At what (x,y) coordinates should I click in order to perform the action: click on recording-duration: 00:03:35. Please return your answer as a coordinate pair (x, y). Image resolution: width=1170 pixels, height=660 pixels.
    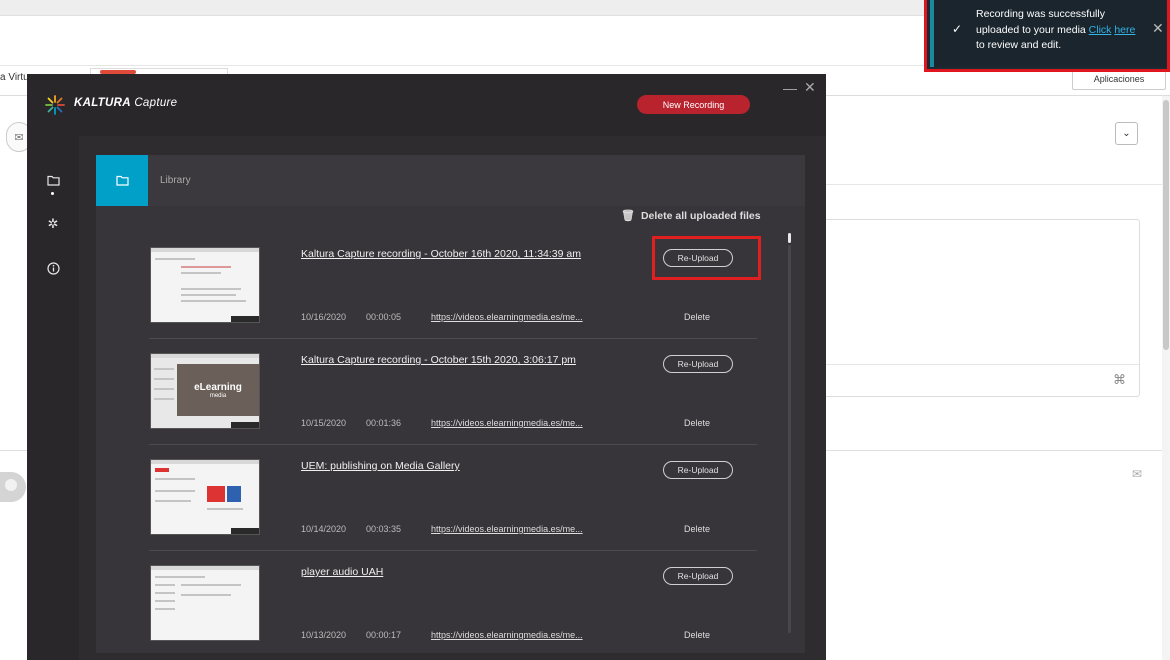
    Looking at the image, I should click on (384, 529).